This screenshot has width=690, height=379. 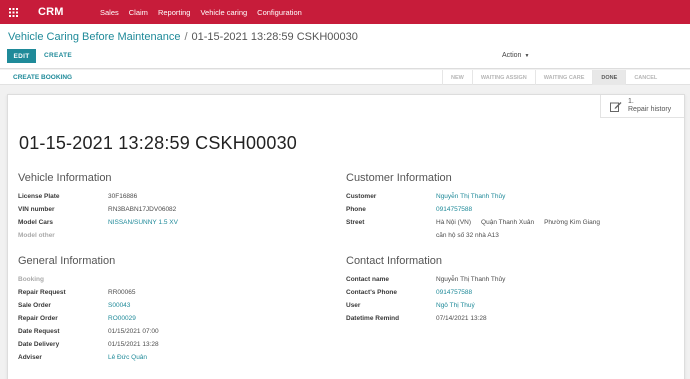 What do you see at coordinates (168, 305) in the screenshot?
I see `sale-order-row: Sale Order S00043` at bounding box center [168, 305].